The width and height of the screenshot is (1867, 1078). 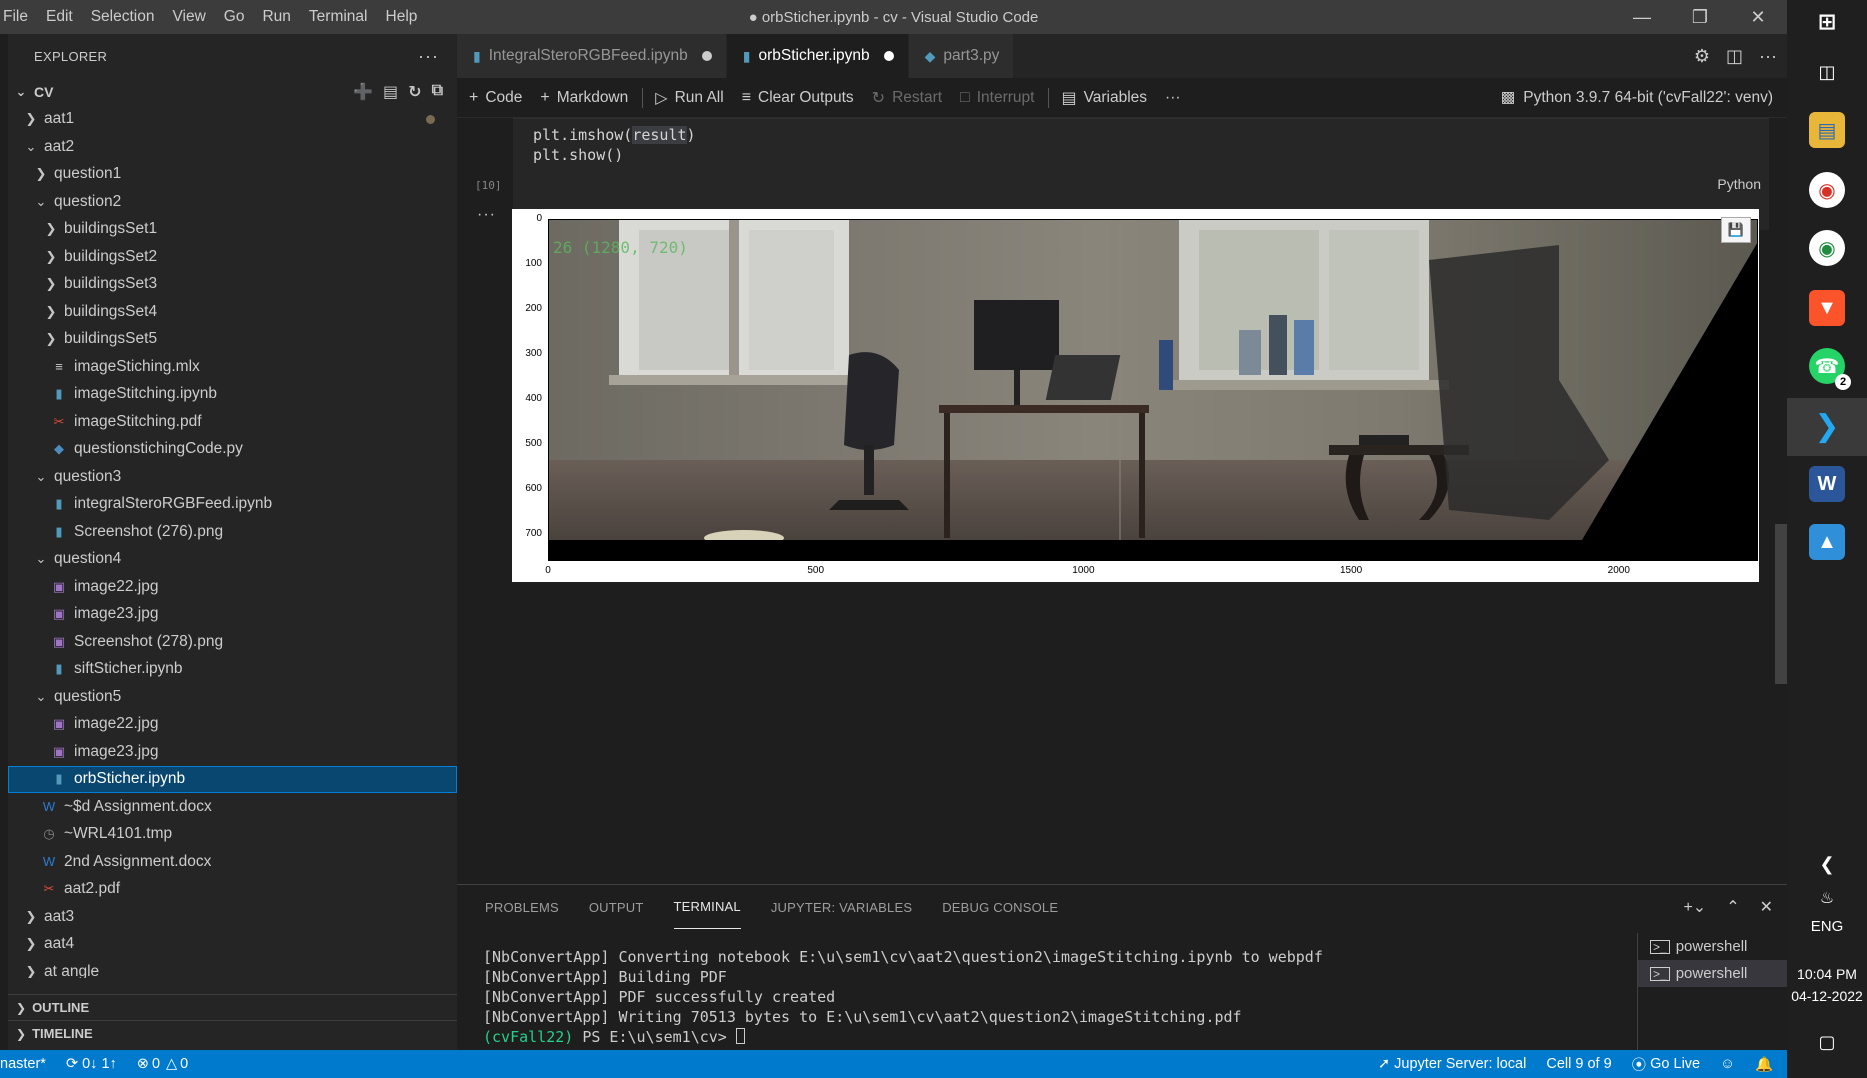 I want to click on timeline-section: ❯ TIMELINE, so click(x=232, y=1033).